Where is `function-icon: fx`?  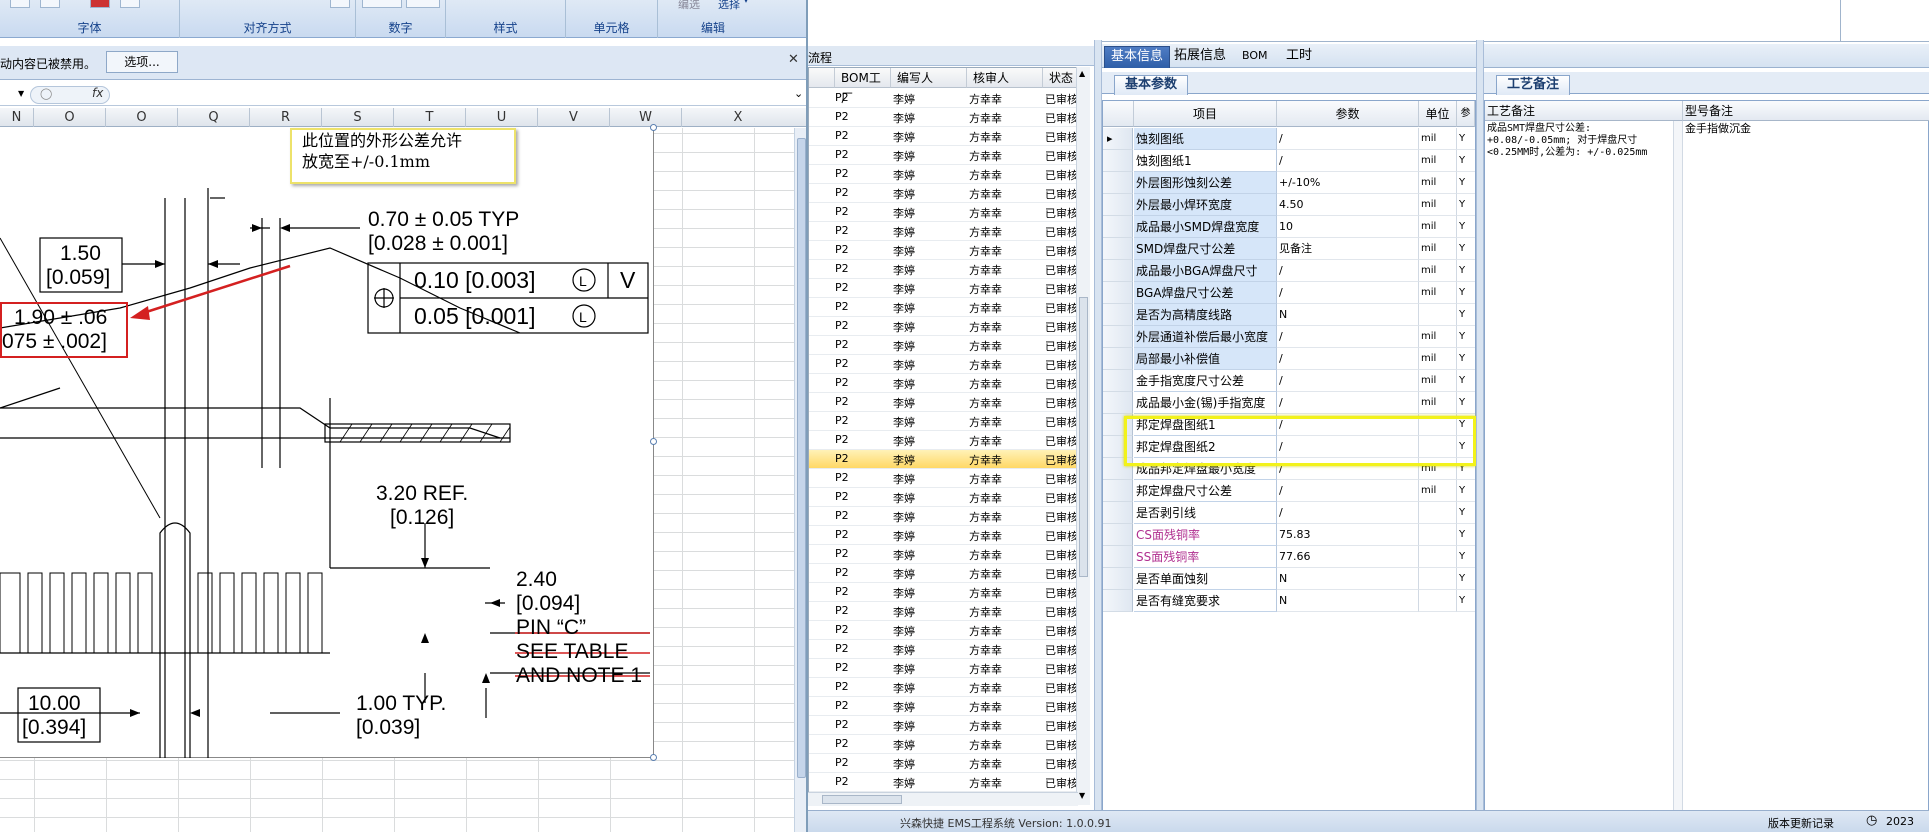 function-icon: fx is located at coordinates (97, 93).